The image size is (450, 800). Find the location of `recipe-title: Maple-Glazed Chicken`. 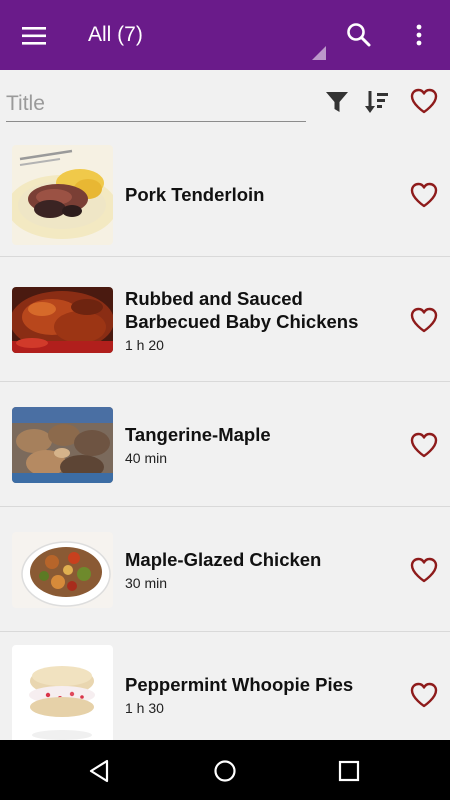

recipe-title: Maple-Glazed Chicken is located at coordinates (223, 559).